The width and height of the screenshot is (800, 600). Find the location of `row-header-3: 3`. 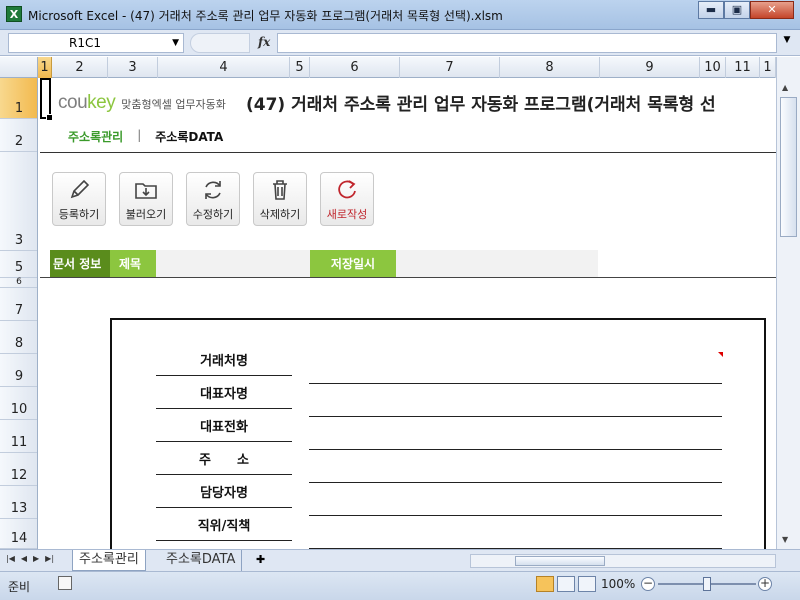

row-header-3: 3 is located at coordinates (18, 201).